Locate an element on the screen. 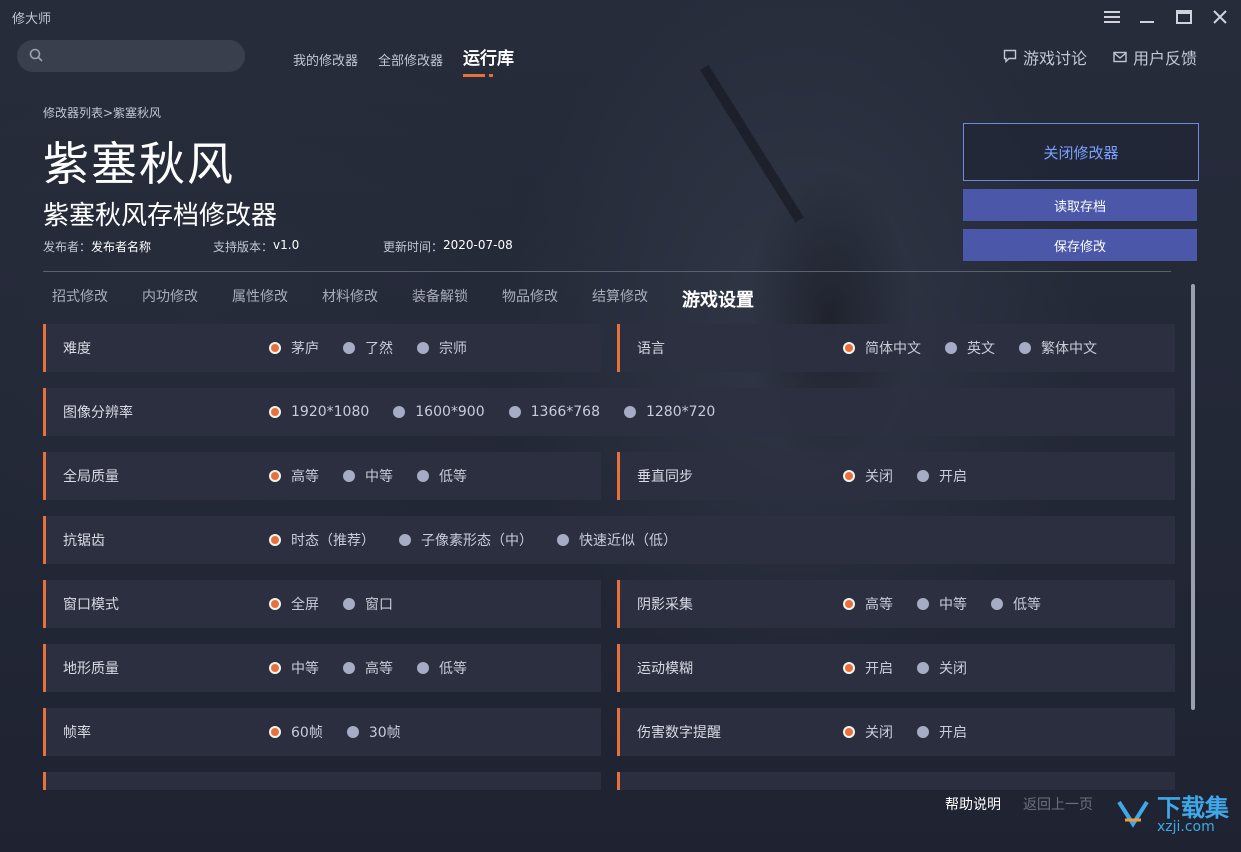 Image resolution: width=1241 pixels, height=852 pixels. game-title: 紫塞秋风 is located at coordinates (139, 164).